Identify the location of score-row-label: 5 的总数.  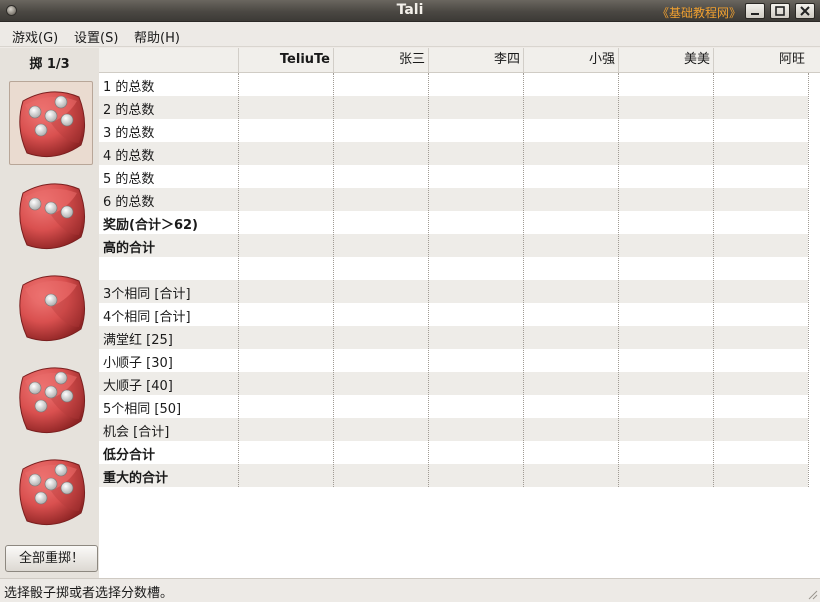
(129, 179).